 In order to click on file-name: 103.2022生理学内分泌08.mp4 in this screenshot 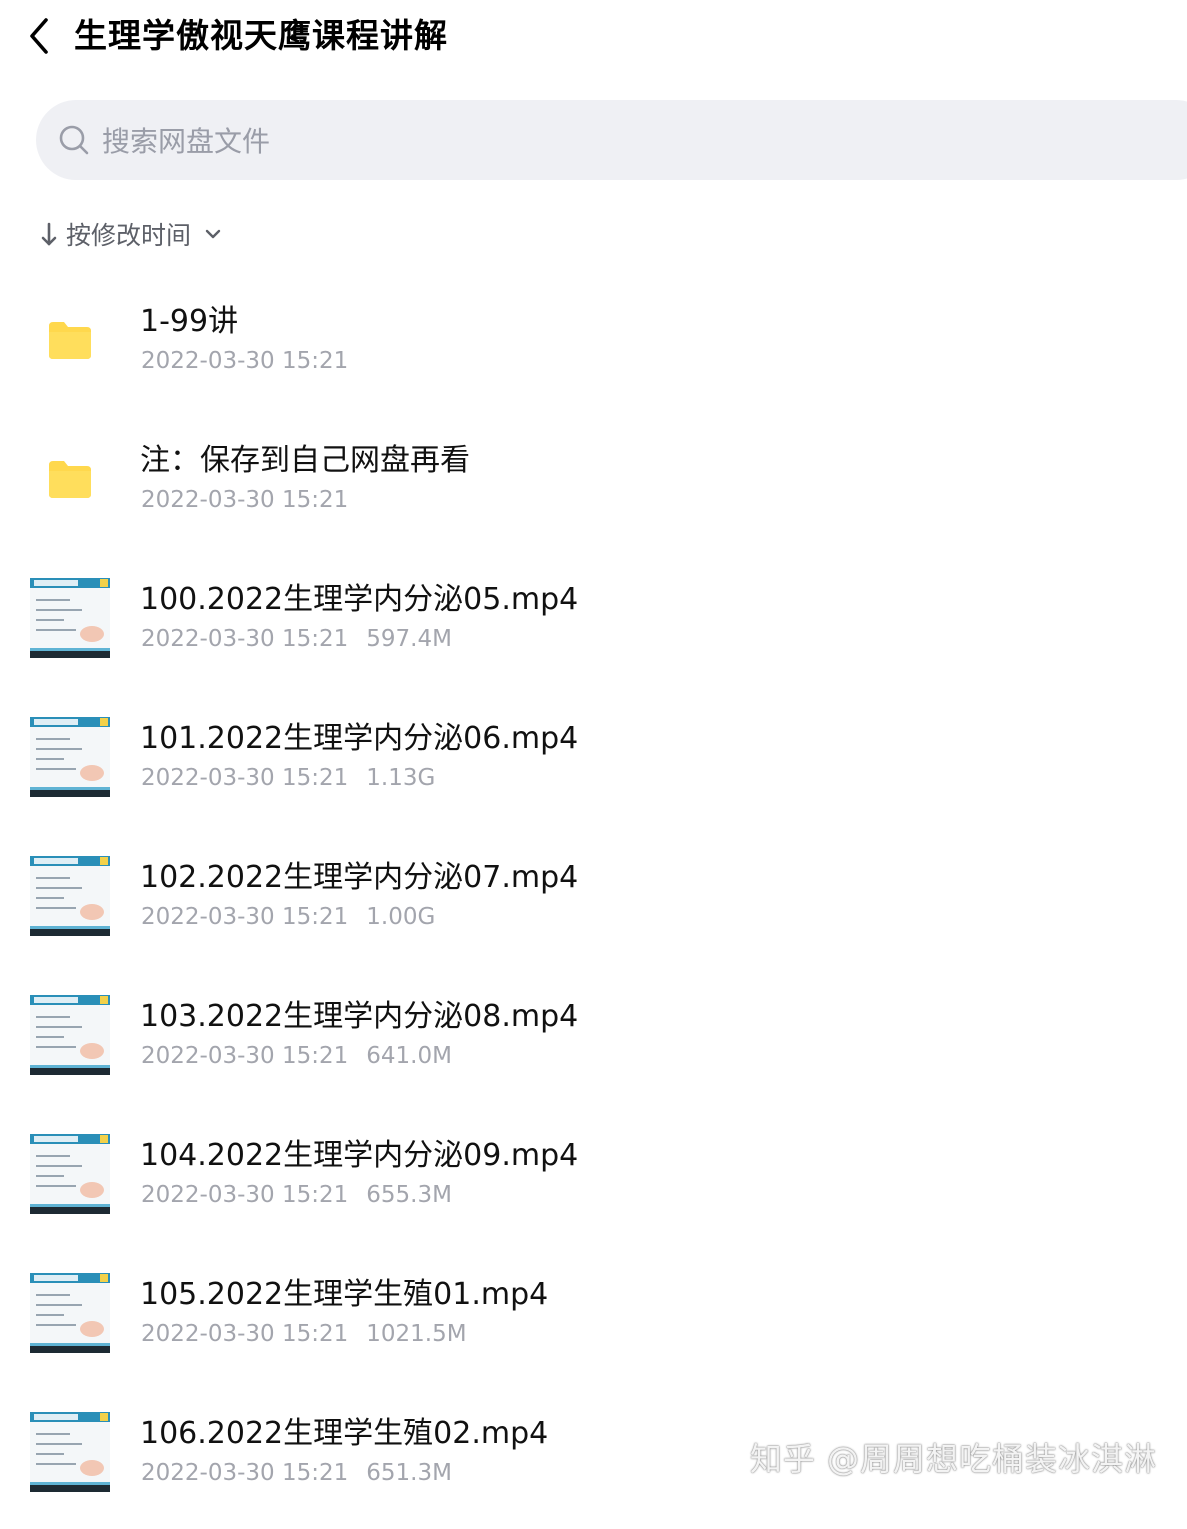, I will do `click(359, 1016)`.